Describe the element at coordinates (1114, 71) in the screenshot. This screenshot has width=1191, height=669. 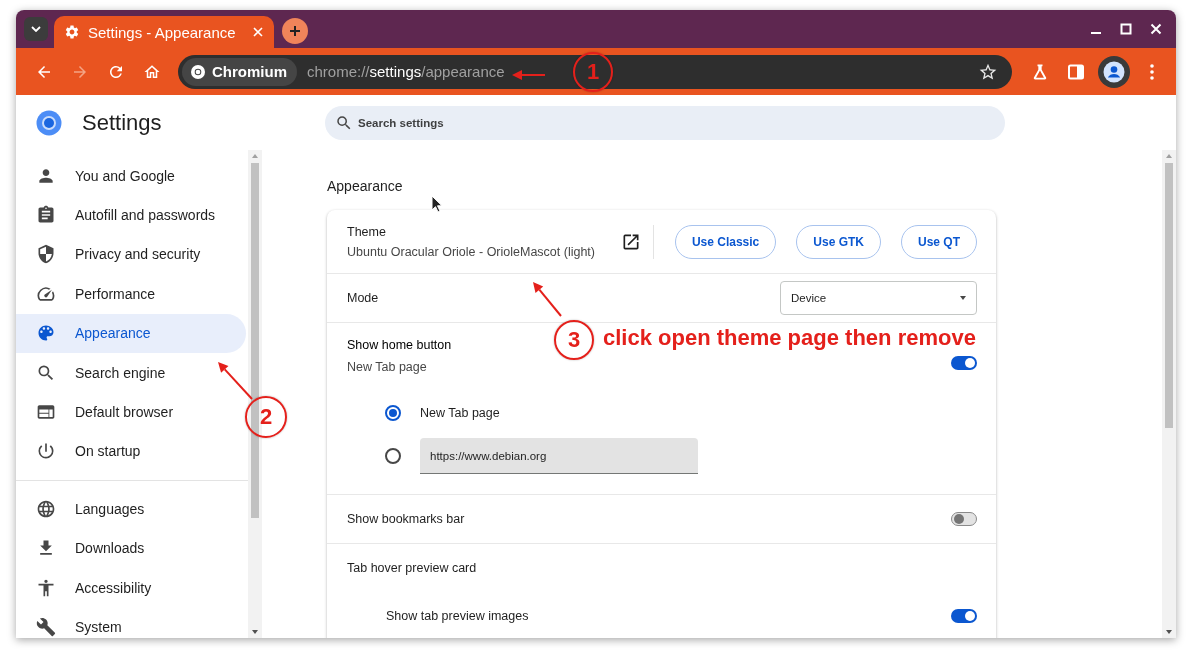
I see `profile-avatar` at that location.